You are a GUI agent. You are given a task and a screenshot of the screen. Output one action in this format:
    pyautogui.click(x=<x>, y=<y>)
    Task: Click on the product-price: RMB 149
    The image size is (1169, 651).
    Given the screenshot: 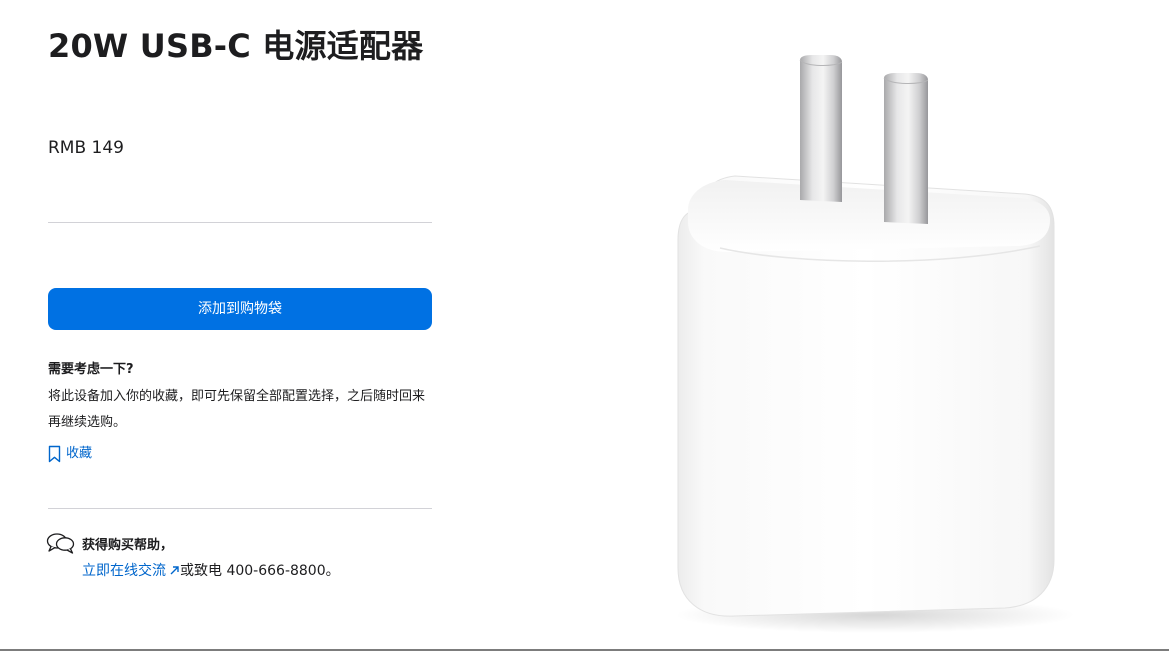 What is the action you would take?
    pyautogui.click(x=86, y=148)
    